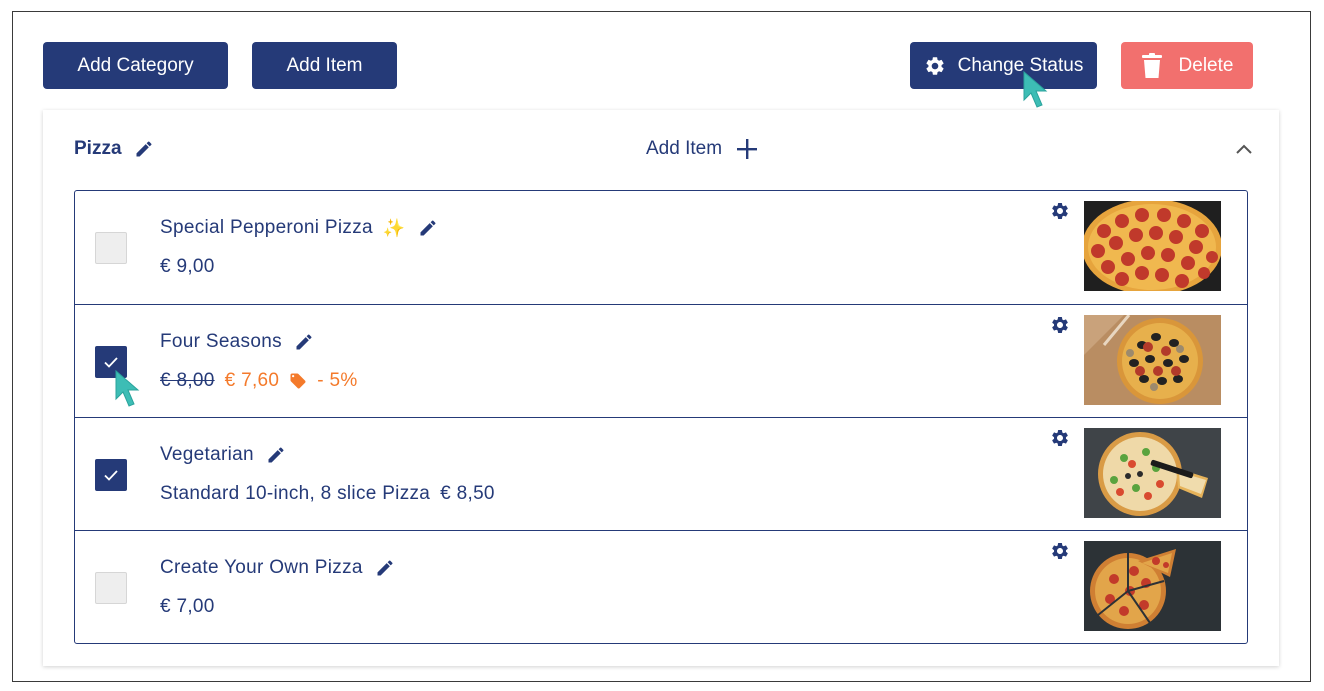 The image size is (1324, 691). Describe the element at coordinates (261, 567) in the screenshot. I see `item-name: Create Your Own Pizza` at that location.